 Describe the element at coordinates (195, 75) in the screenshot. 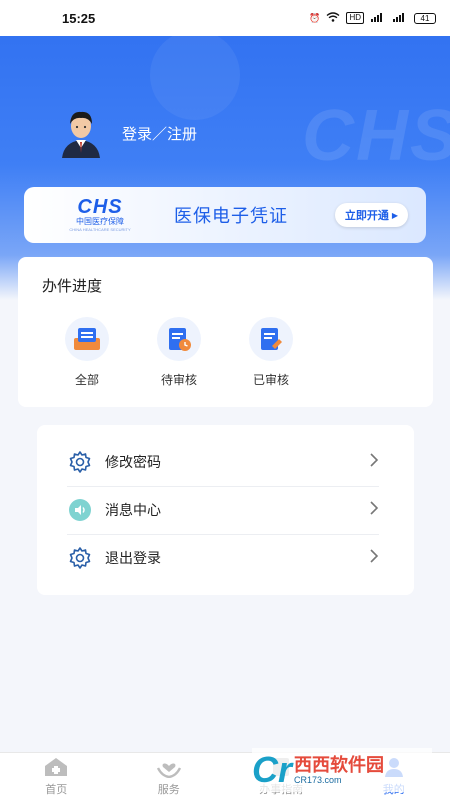

I see `decorative-circle` at that location.